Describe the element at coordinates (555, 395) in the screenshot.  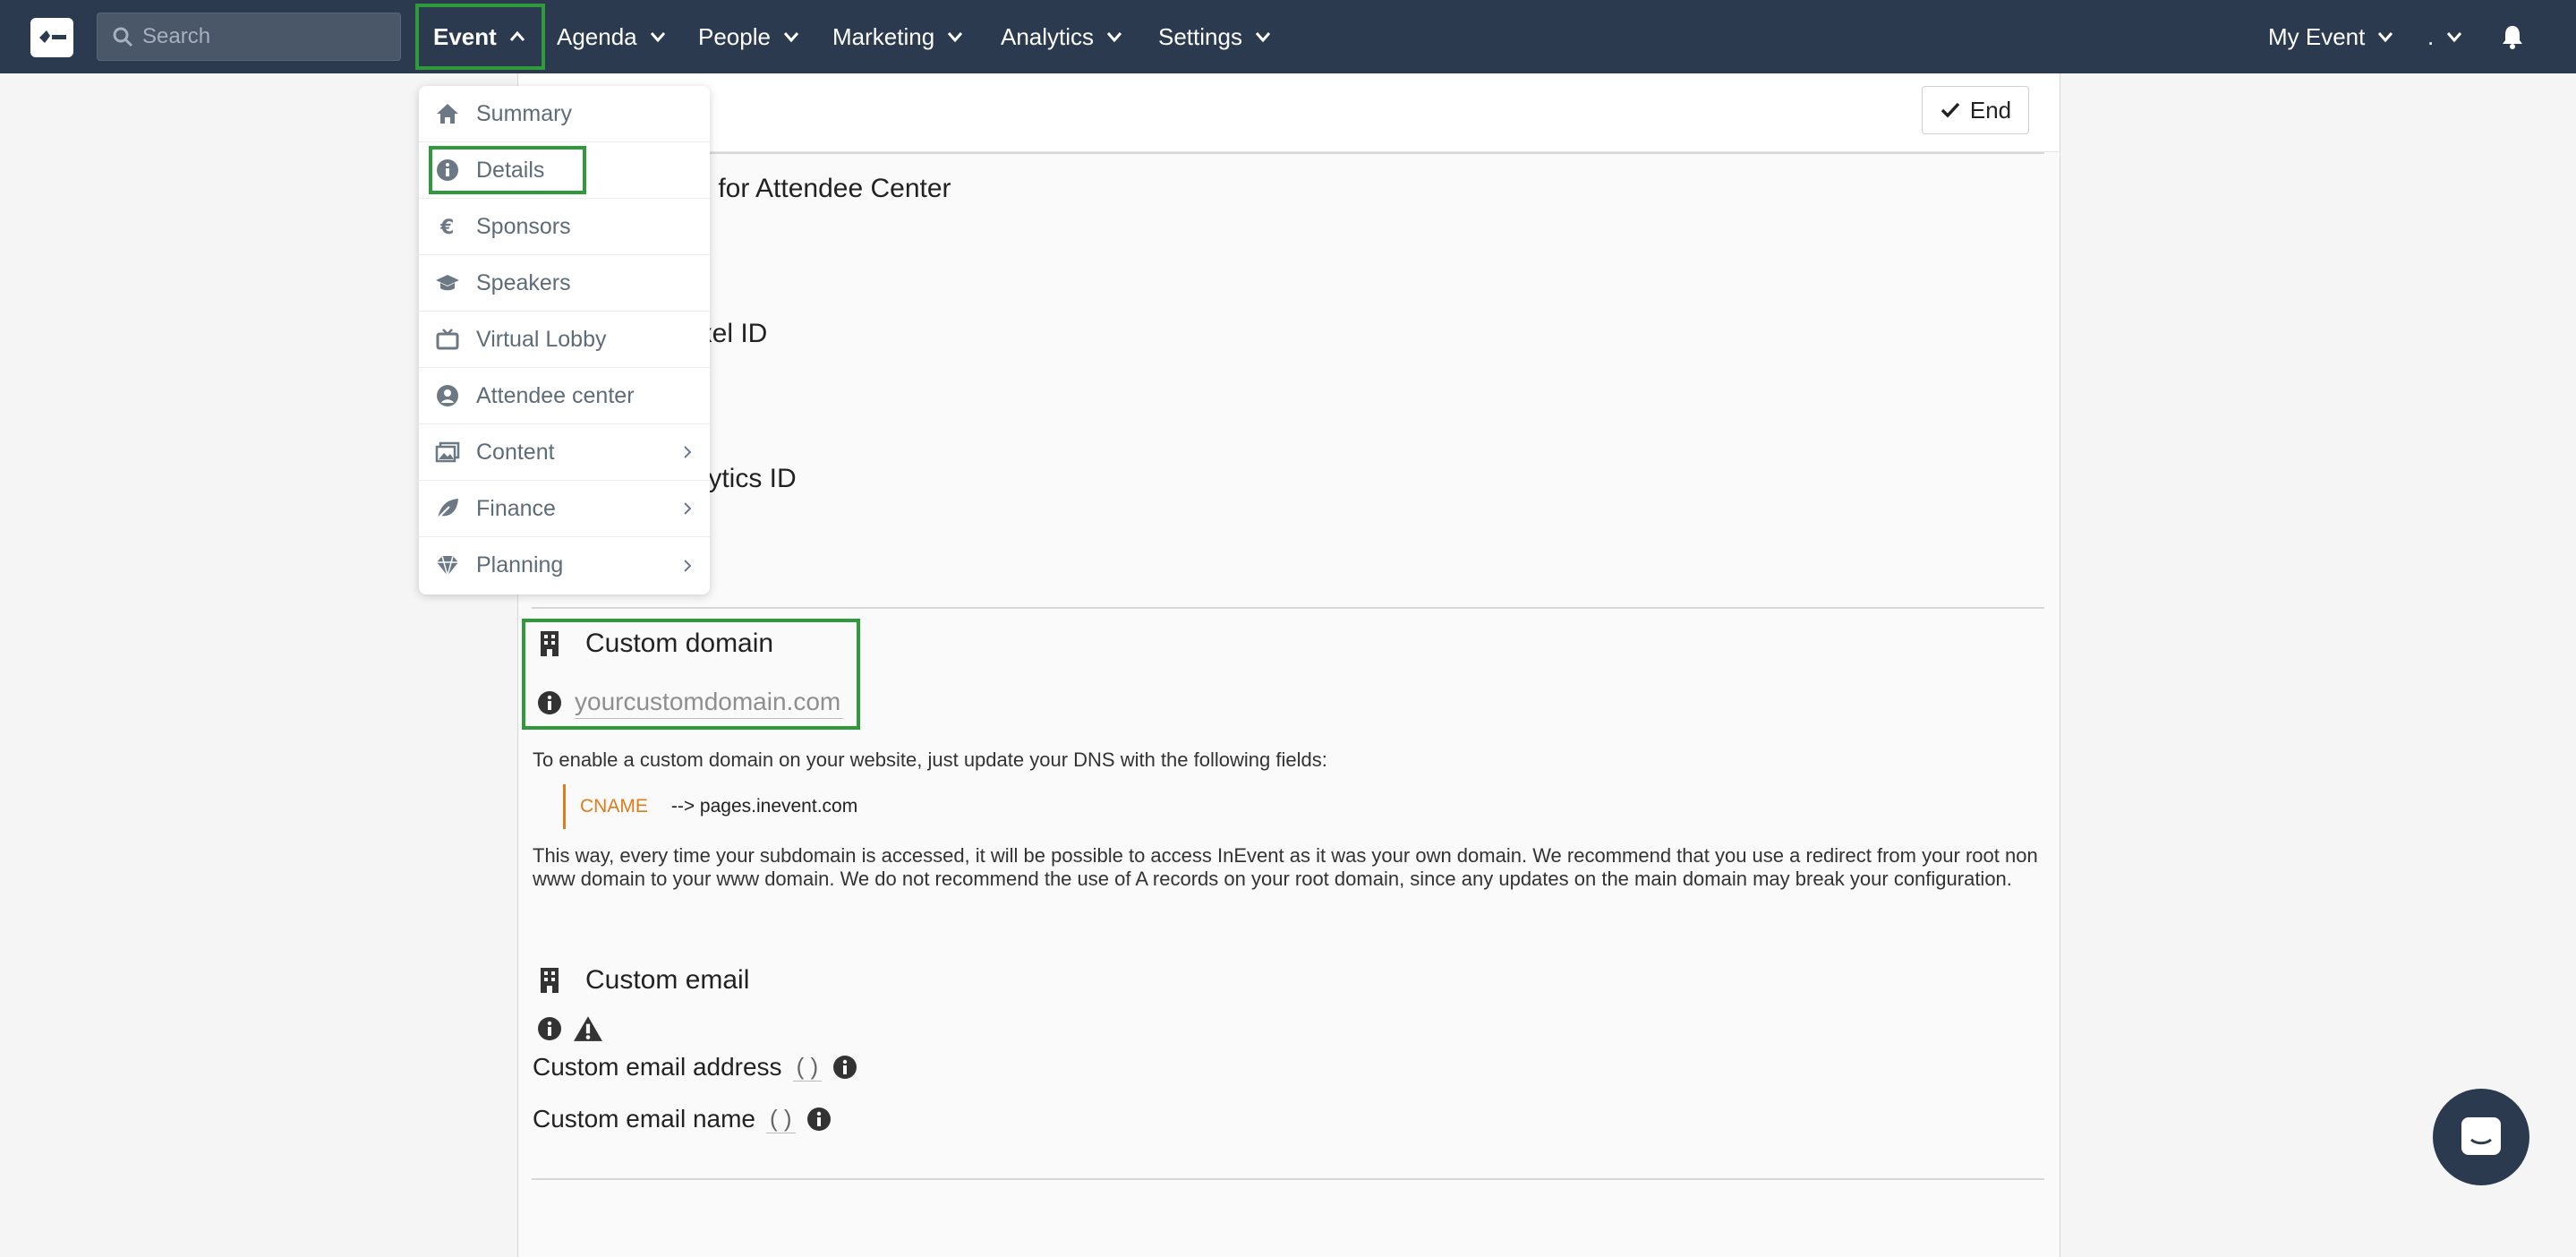
I see `menu-item-label: Attendee center` at that location.